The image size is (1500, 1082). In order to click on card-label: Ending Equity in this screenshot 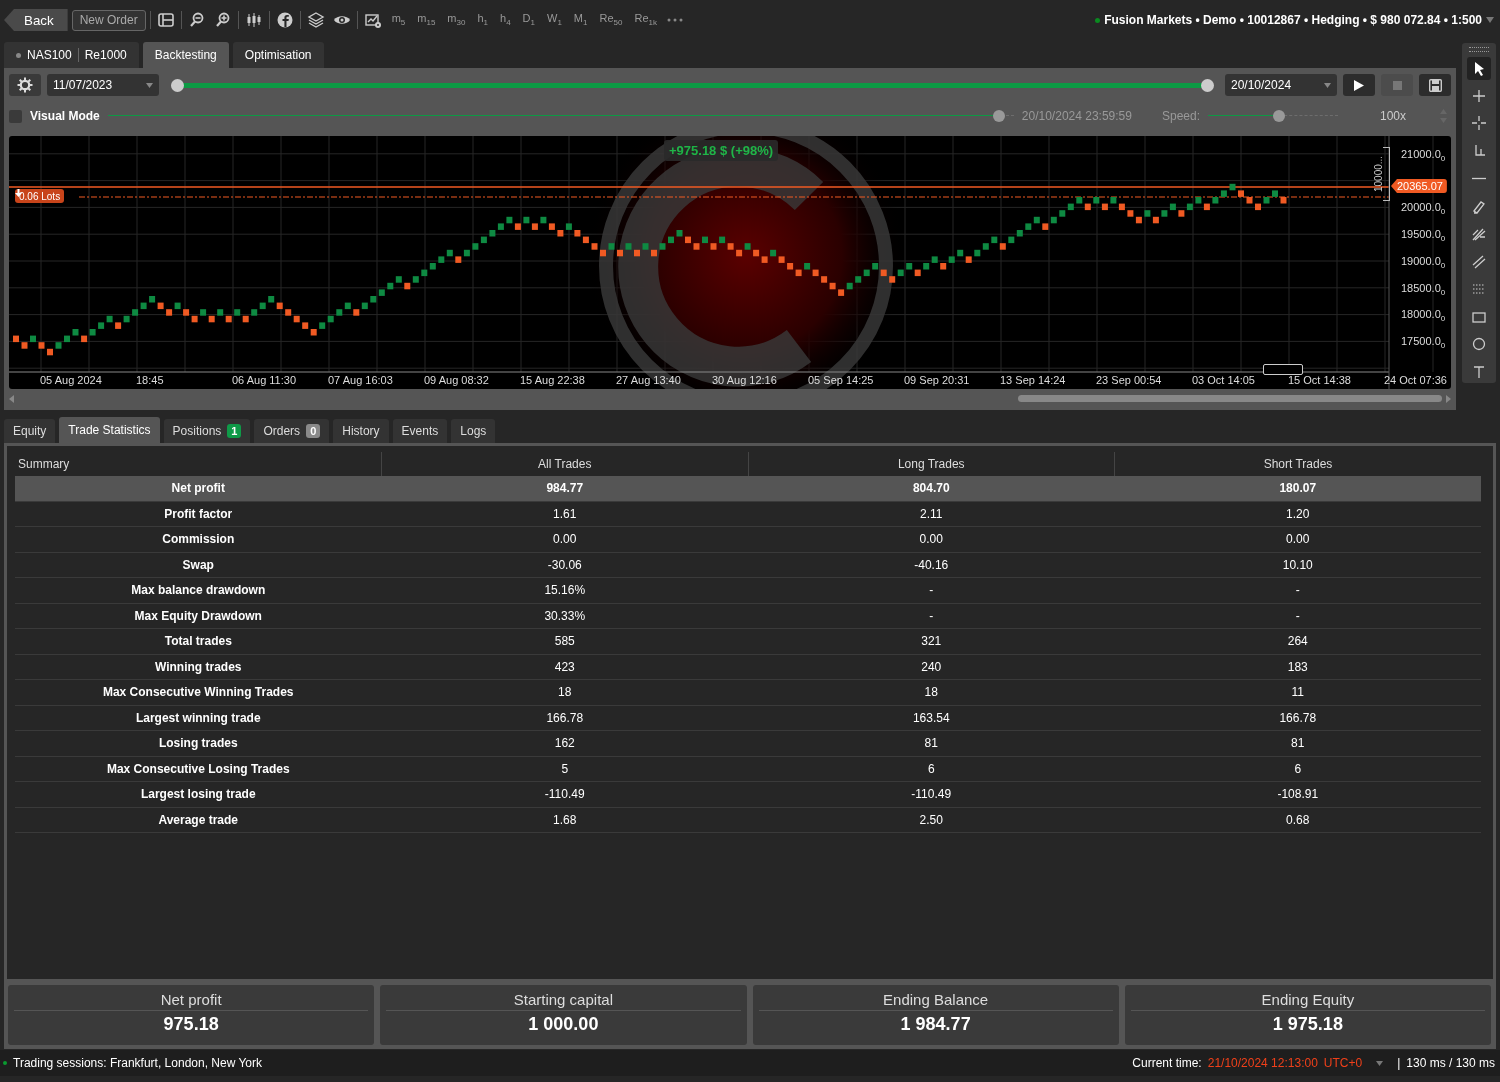, I will do `click(1307, 1001)`.